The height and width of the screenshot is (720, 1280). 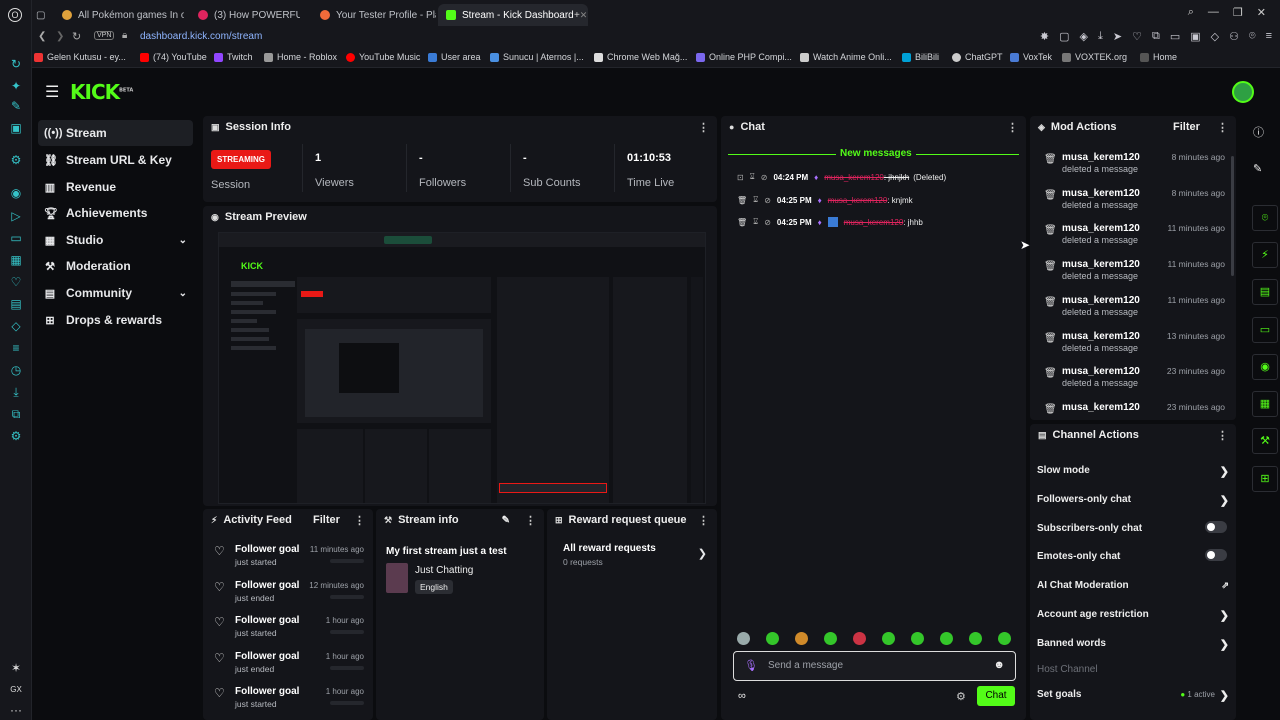 I want to click on tab-1: All Pokémon games In ord, so click(x=119, y=15).